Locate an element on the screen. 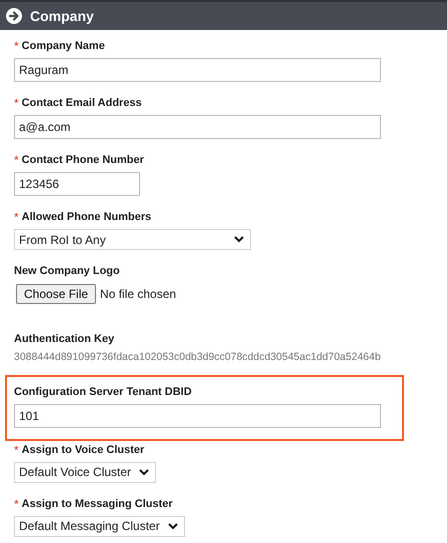  input-field: 123456 is located at coordinates (77, 184).